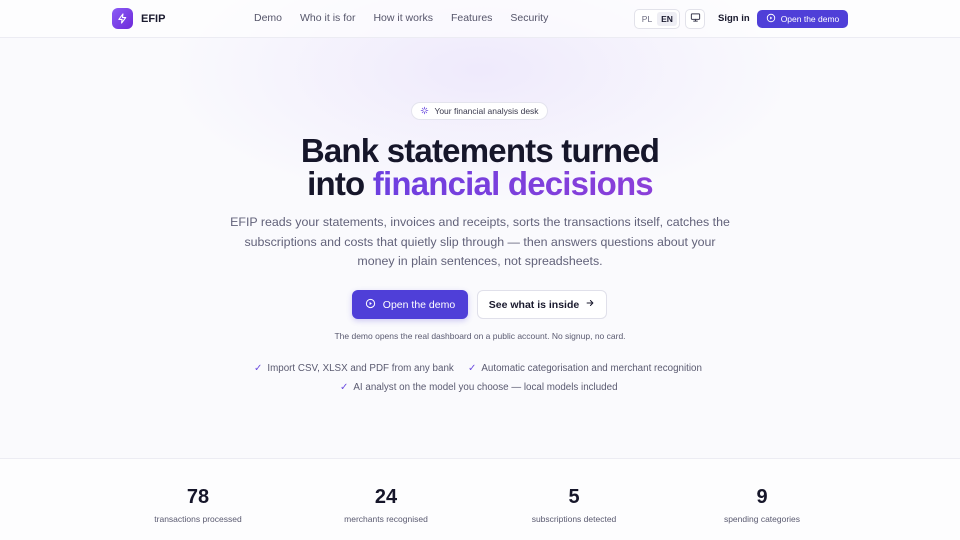  What do you see at coordinates (529, 18) in the screenshot?
I see `nav-link-security: Security` at bounding box center [529, 18].